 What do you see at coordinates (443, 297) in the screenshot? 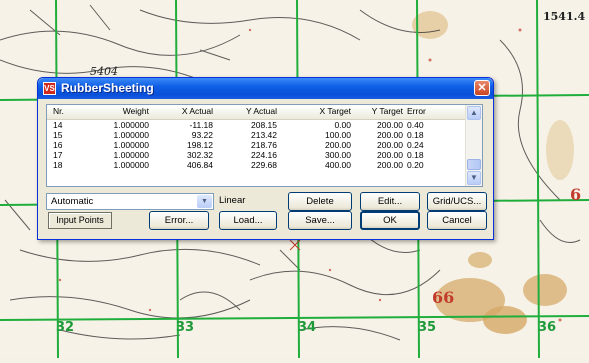
I see `map-red-label: 66` at bounding box center [443, 297].